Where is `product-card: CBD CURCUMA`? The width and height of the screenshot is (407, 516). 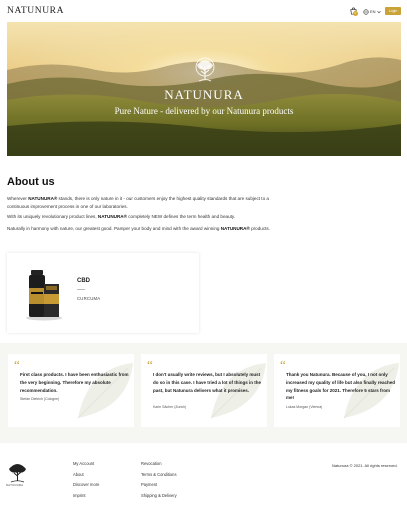 product-card: CBD CURCUMA is located at coordinates (103, 293).